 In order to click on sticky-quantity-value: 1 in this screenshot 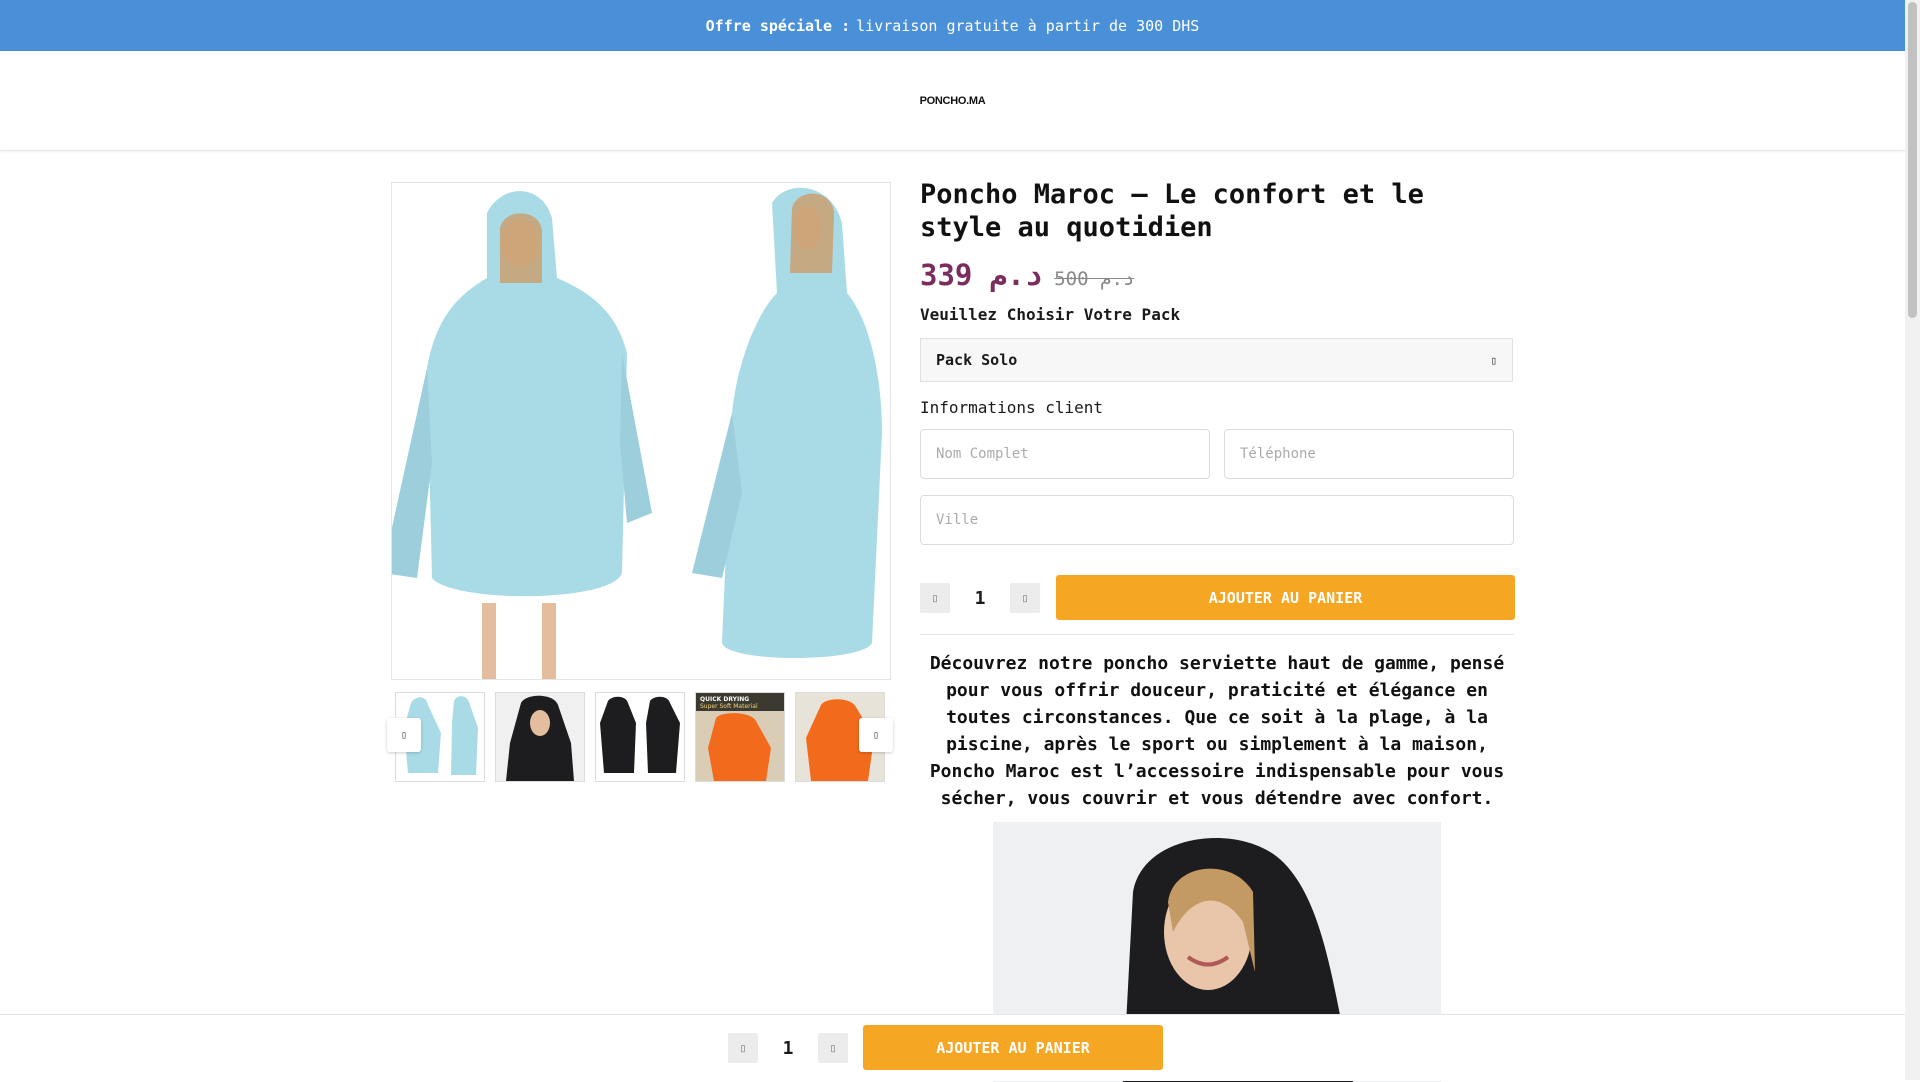, I will do `click(788, 1048)`.